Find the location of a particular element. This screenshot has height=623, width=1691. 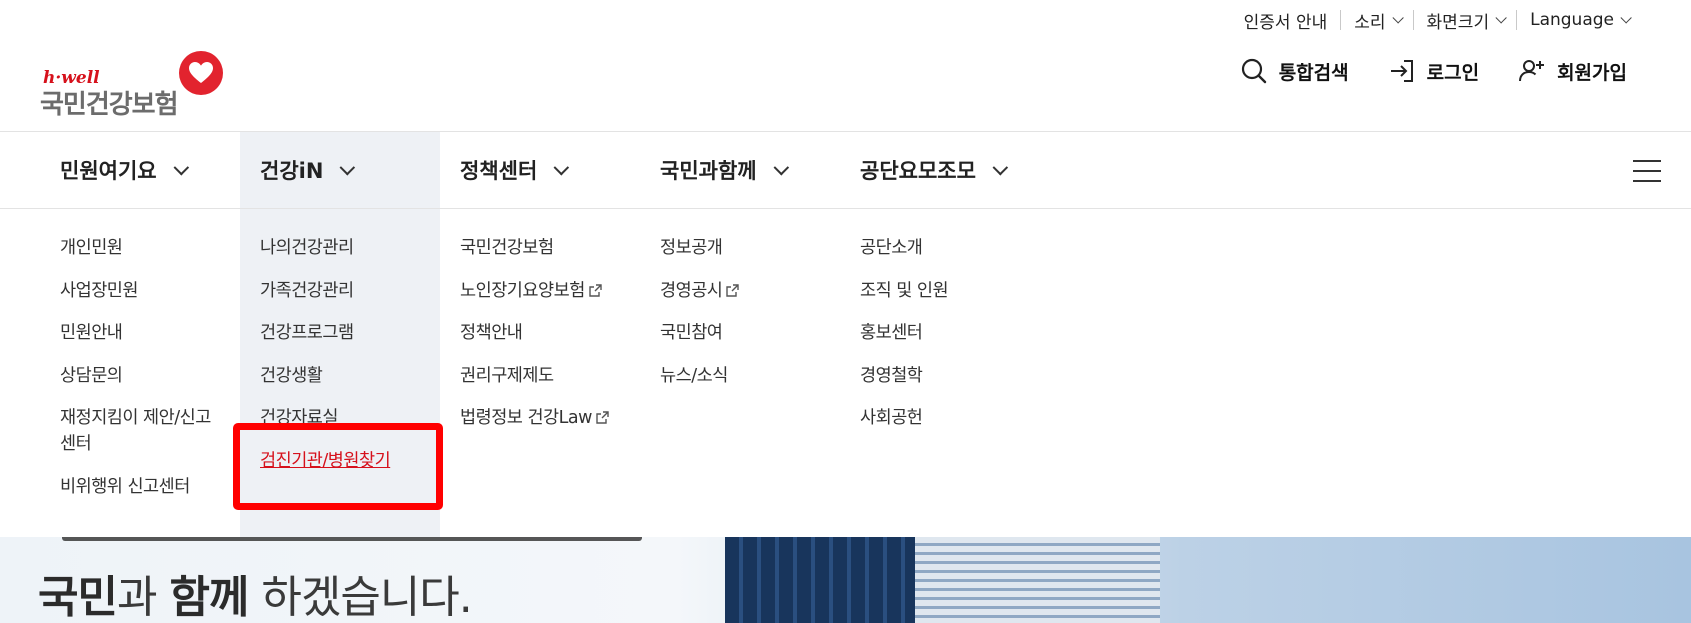

gnb-menu-about-nhis: 공단요모조모 is located at coordinates (934, 170).